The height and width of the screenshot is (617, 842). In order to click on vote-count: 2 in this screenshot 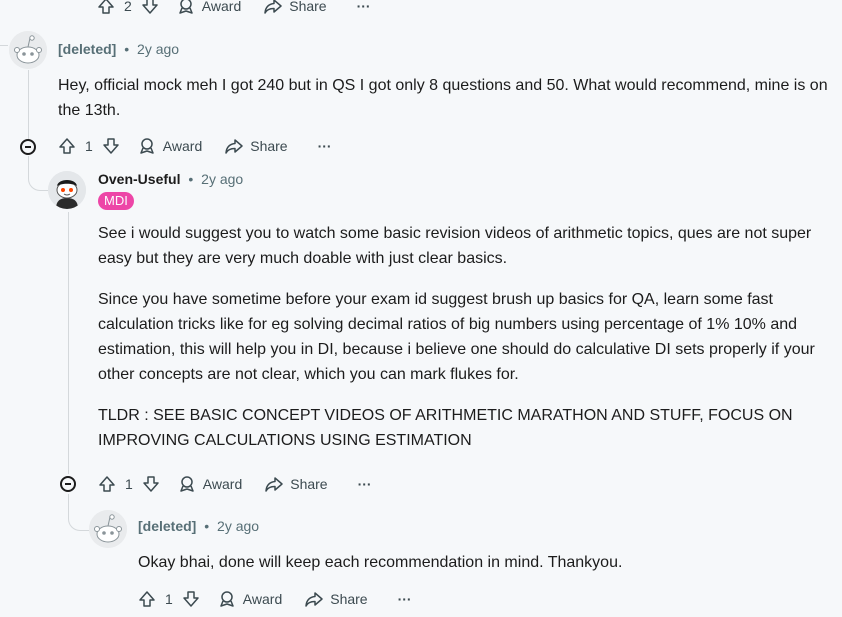, I will do `click(128, 7)`.